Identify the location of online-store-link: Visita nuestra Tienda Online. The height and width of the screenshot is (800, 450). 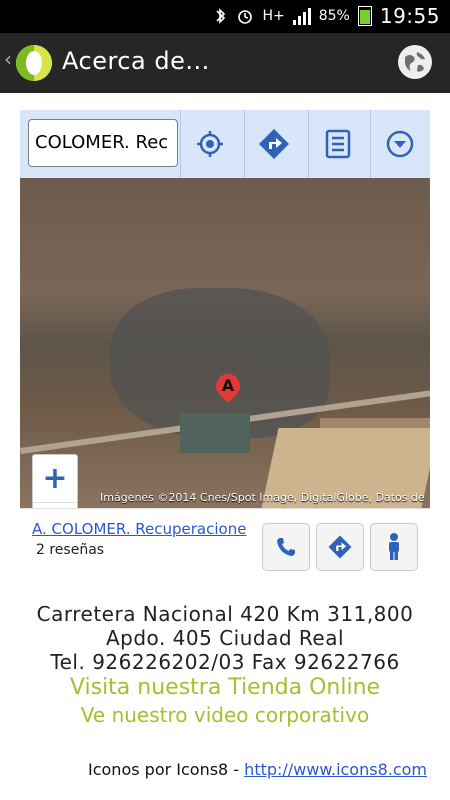
(225, 688).